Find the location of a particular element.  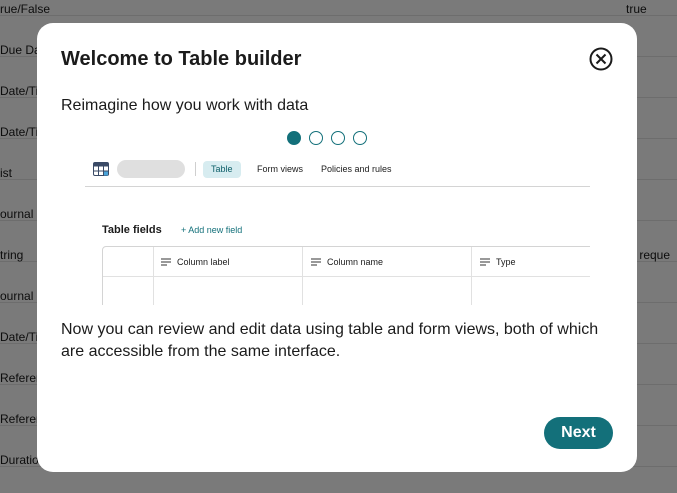

illustration-column-header: Type is located at coordinates (498, 262).